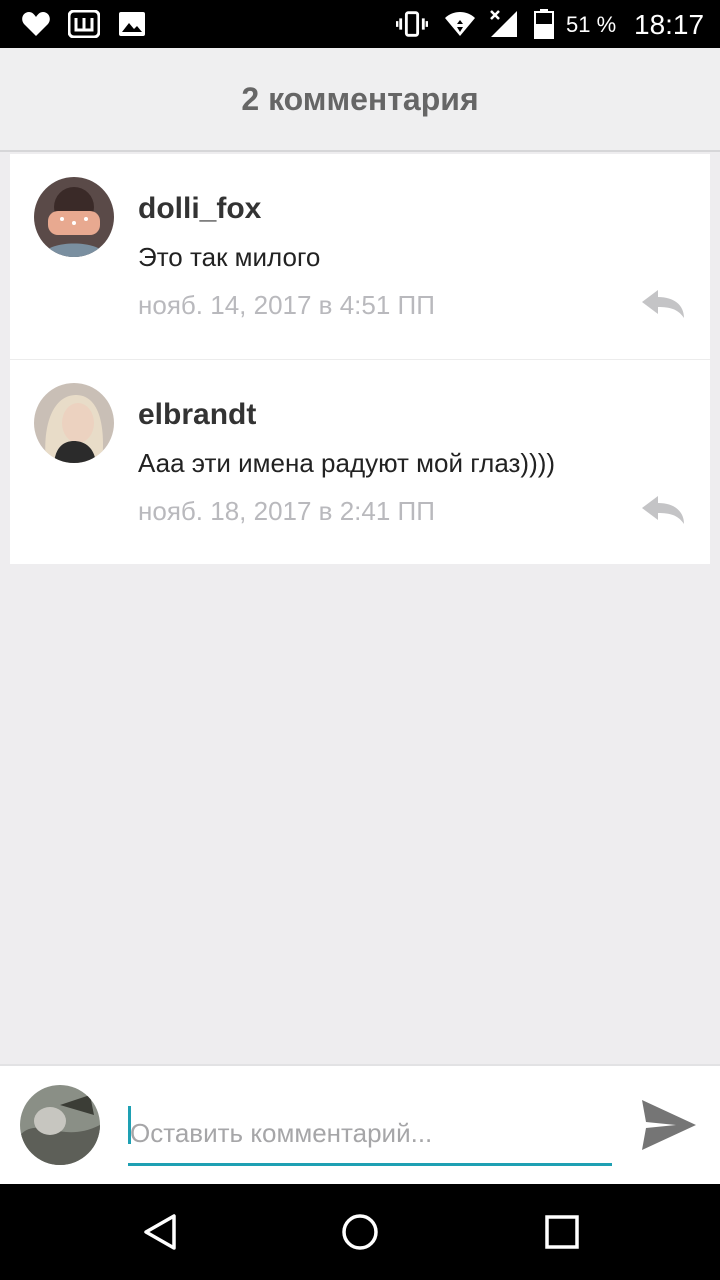  I want to click on comment-date: нояб. 14, 2017 в 4:51 ПП, so click(286, 305).